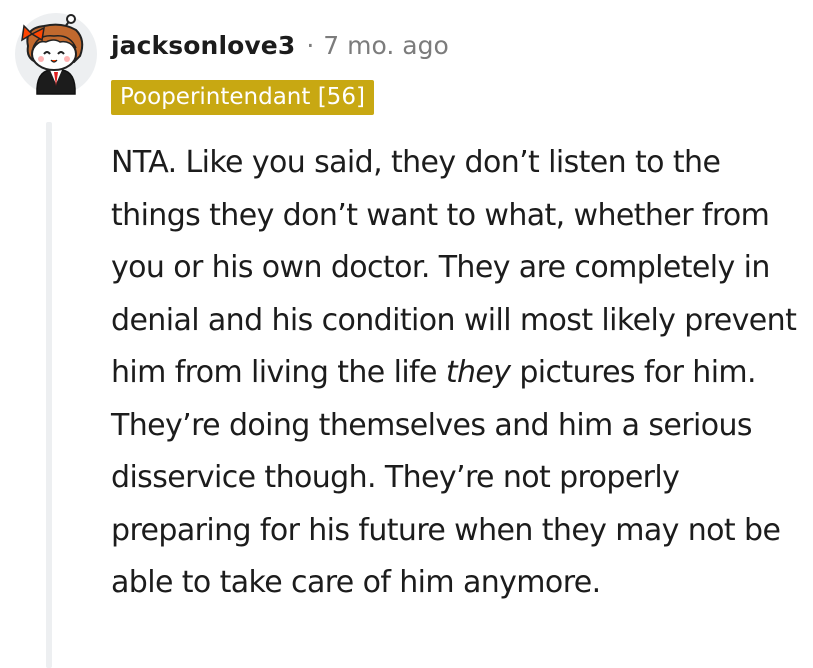 The image size is (813, 668). Describe the element at coordinates (242, 97) in the screenshot. I see `user-flair: Pooperintendant [56]` at that location.